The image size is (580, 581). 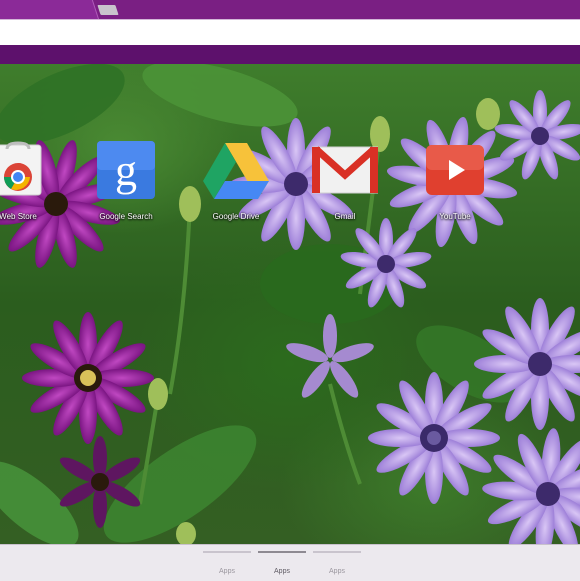 What do you see at coordinates (290, 9) in the screenshot?
I see `tab-strip` at bounding box center [290, 9].